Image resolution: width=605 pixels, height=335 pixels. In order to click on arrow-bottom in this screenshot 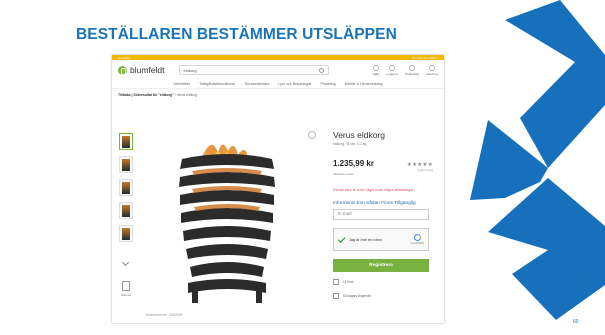, I will do `click(546, 249)`.